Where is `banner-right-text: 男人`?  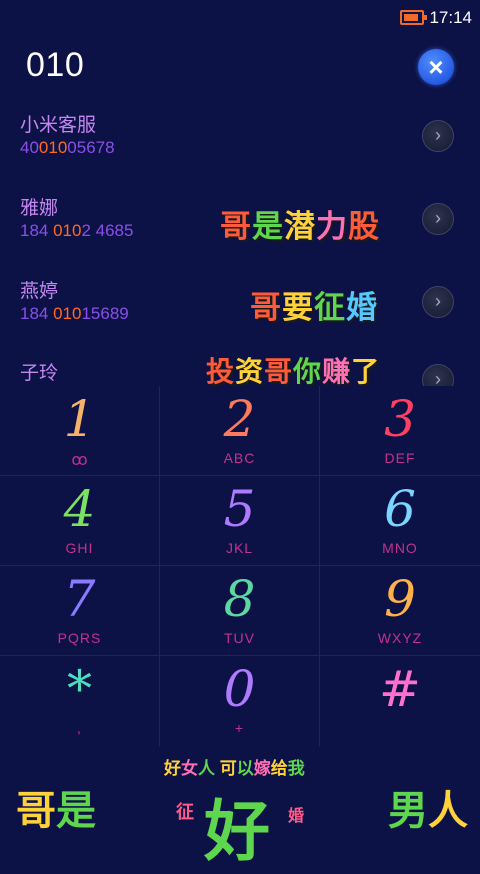
banner-right-text: 男人 is located at coordinates (428, 811).